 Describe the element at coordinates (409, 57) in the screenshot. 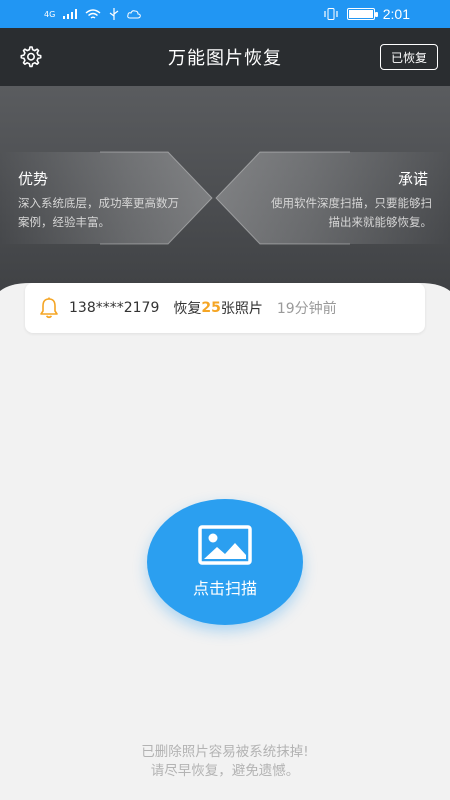

I see `recovered-button: 已恢复` at that location.